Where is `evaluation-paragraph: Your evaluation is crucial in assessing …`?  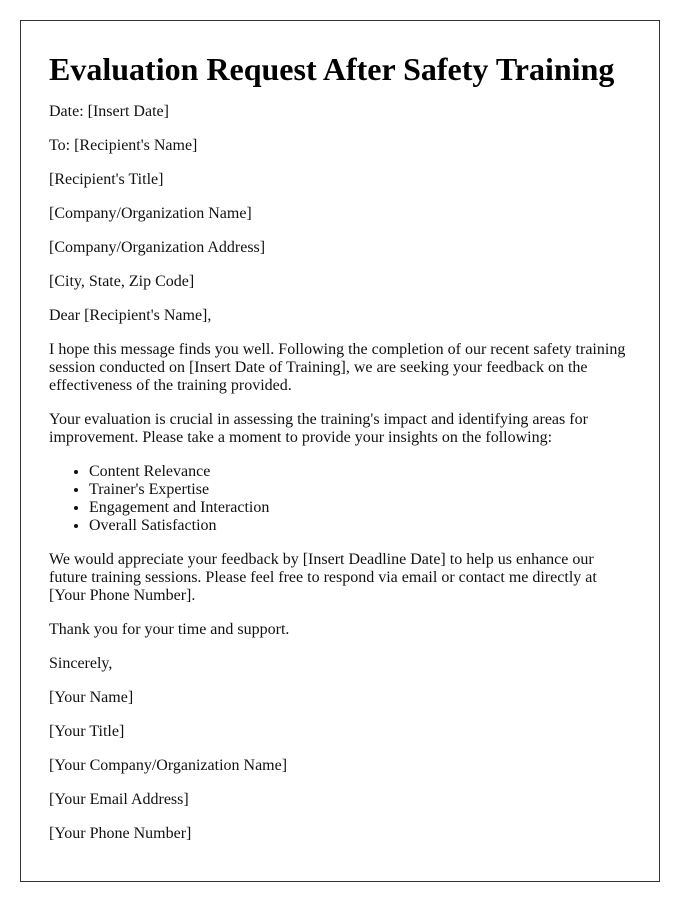 evaluation-paragraph: Your evaluation is crucial in assessing … is located at coordinates (318, 428).